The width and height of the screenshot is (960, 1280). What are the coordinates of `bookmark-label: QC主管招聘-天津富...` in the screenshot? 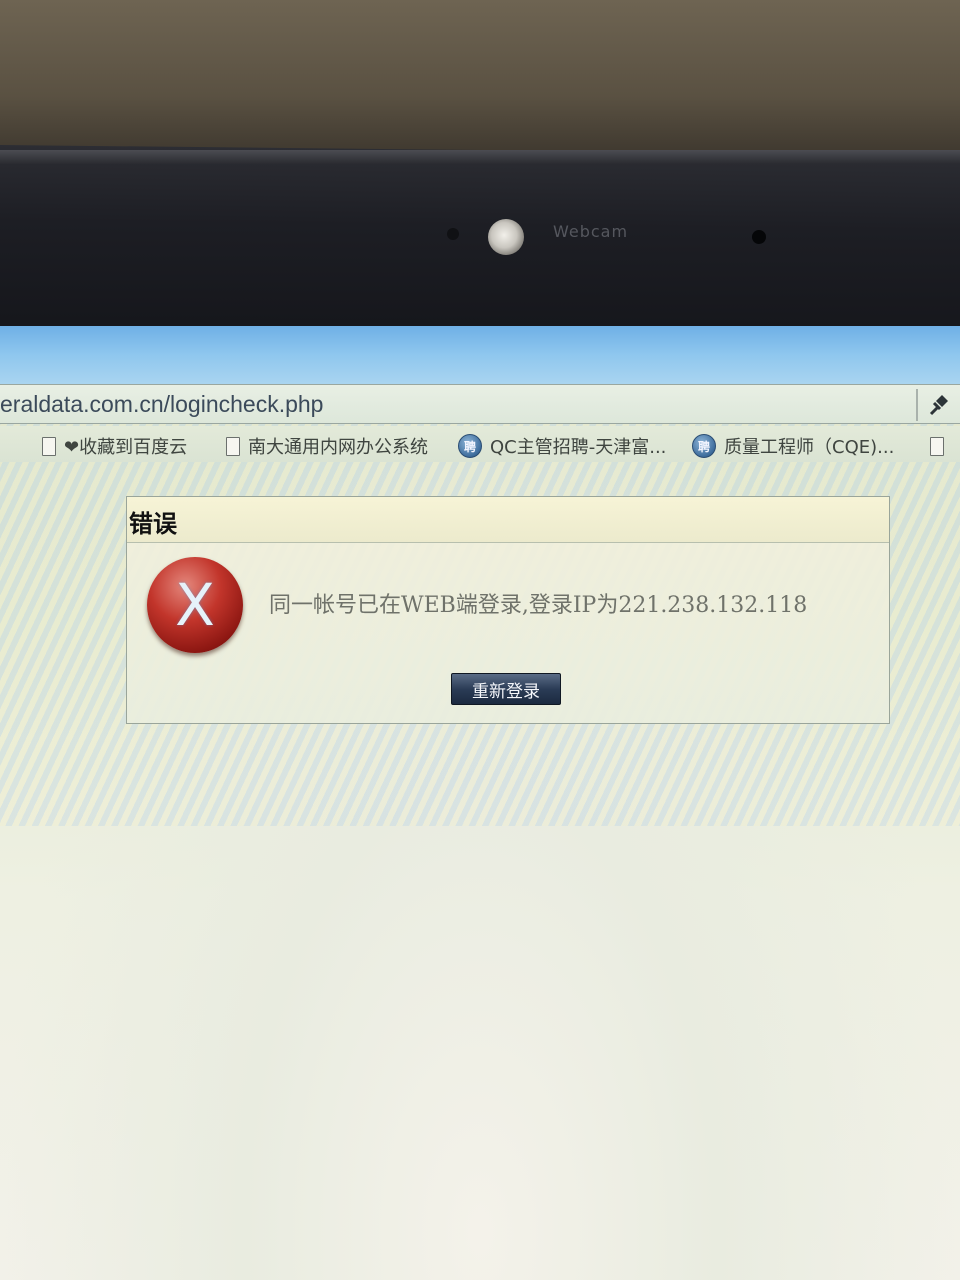 It's located at (578, 447).